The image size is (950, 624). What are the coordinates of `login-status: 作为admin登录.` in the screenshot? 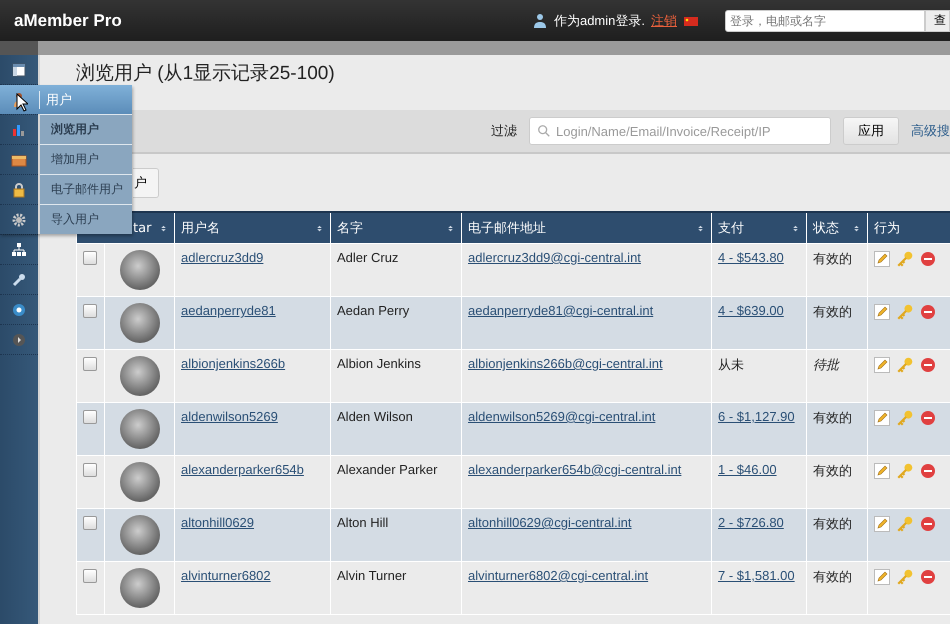 It's located at (599, 21).